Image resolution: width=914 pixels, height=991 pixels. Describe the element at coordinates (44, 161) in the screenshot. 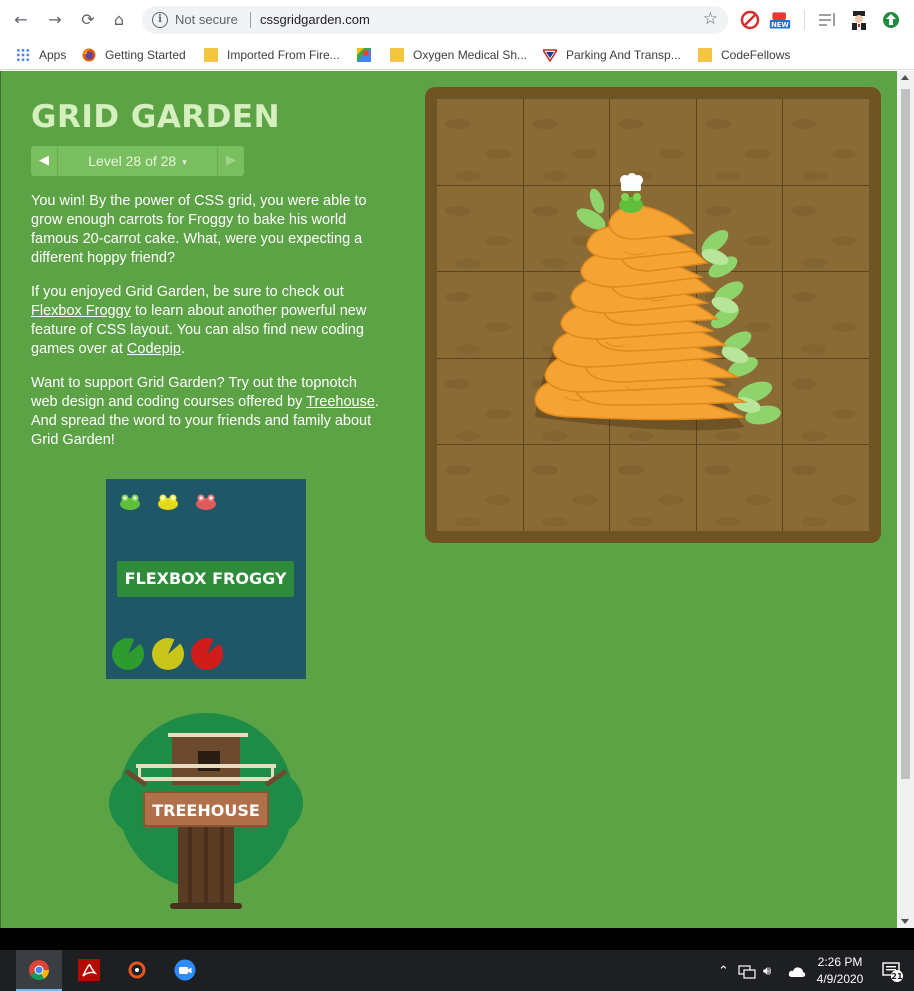

I see `previous-level-button: ◀` at that location.